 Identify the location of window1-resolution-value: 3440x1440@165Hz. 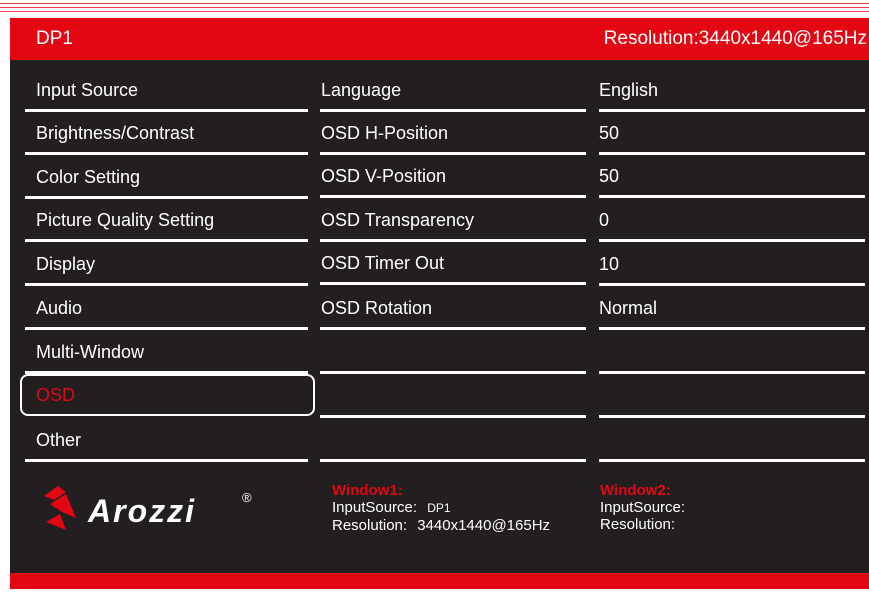
(484, 525).